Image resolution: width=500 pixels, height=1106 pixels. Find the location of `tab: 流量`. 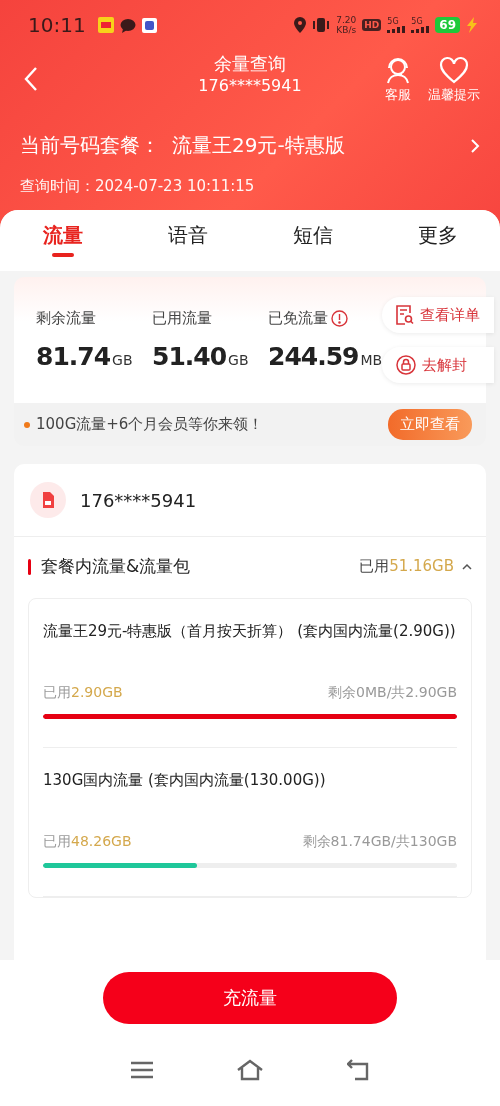

tab: 流量 is located at coordinates (62, 239).